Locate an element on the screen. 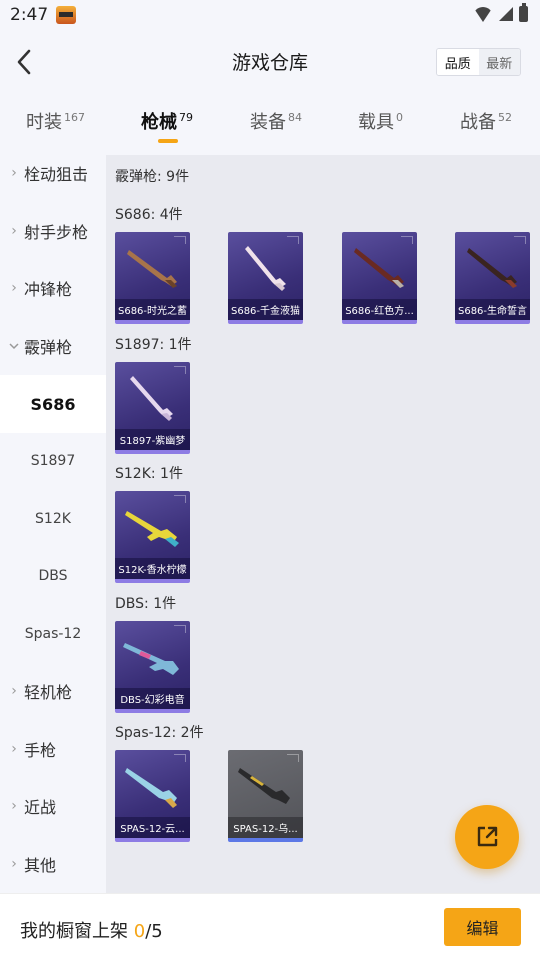  group-label-s686: S686: 4件 is located at coordinates (149, 215).